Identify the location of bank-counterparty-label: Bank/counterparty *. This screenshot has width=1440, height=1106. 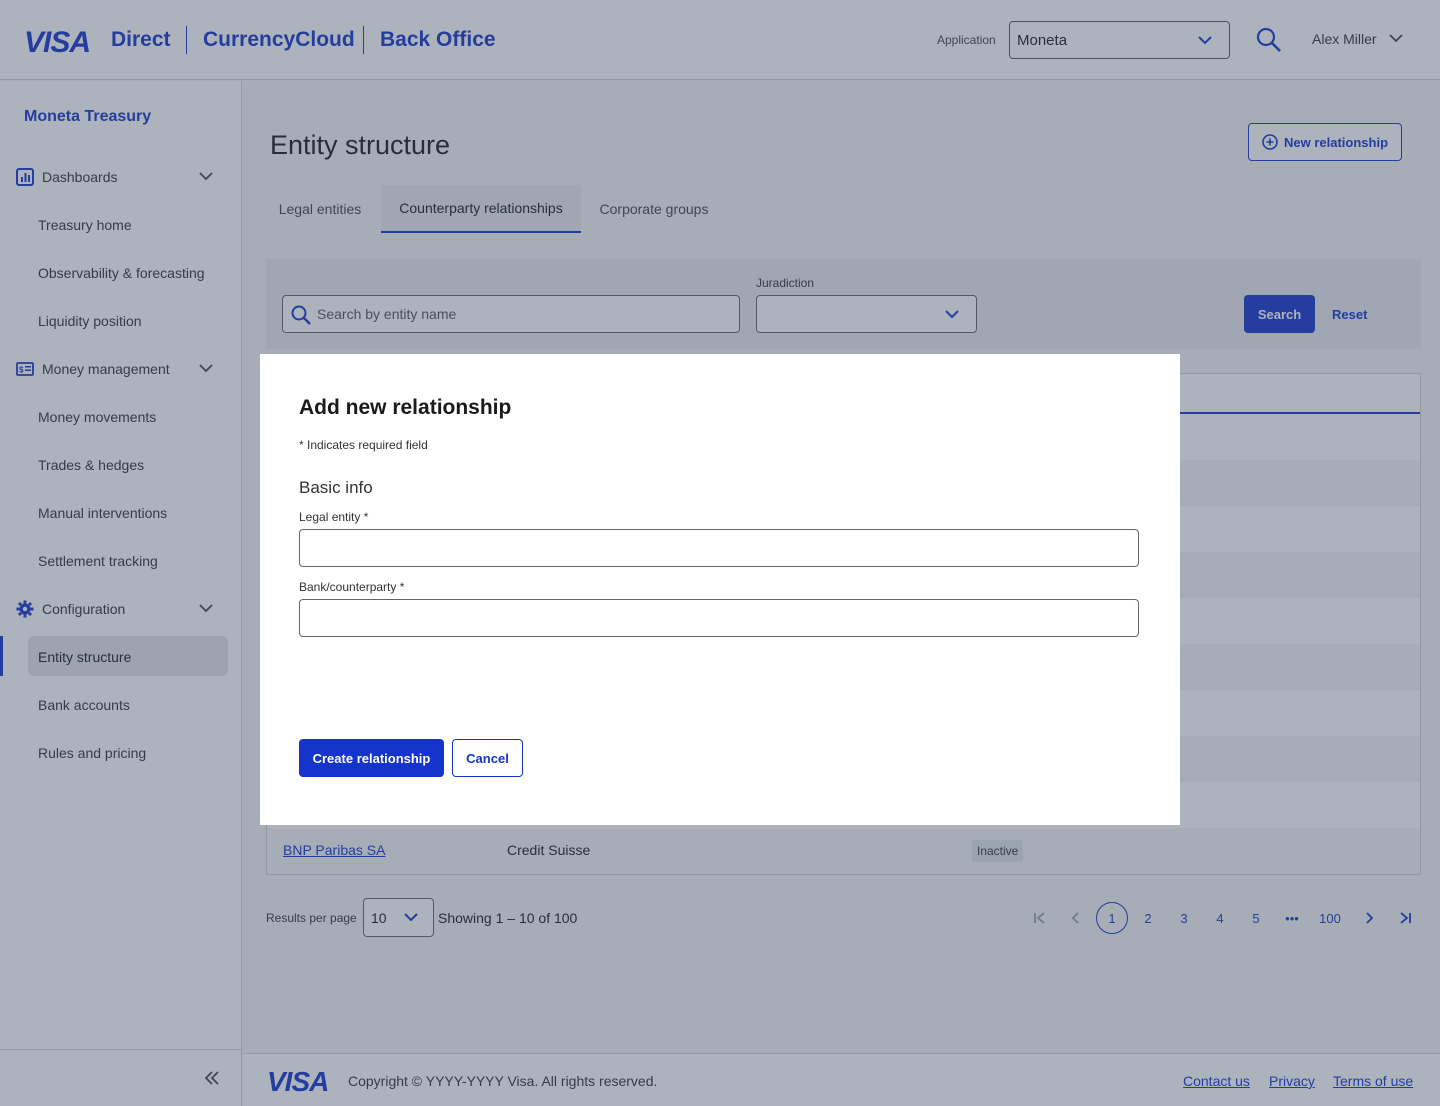
(352, 587).